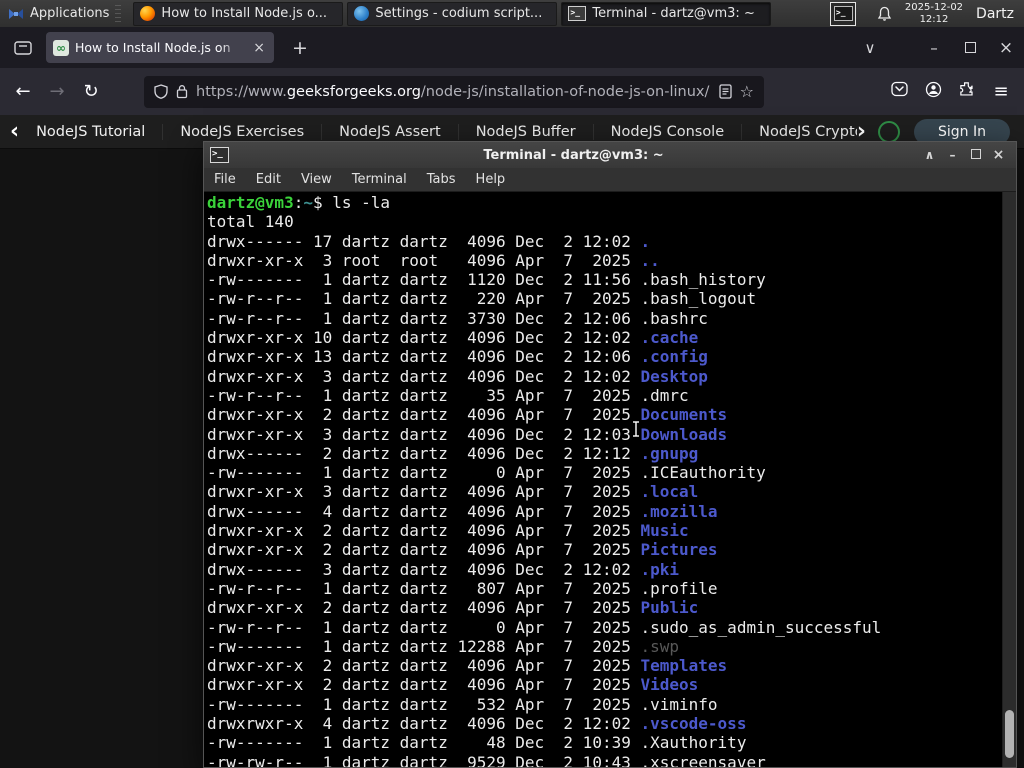 The width and height of the screenshot is (1024, 768). Describe the element at coordinates (664, 531) in the screenshot. I see `directory-name: Music` at that location.